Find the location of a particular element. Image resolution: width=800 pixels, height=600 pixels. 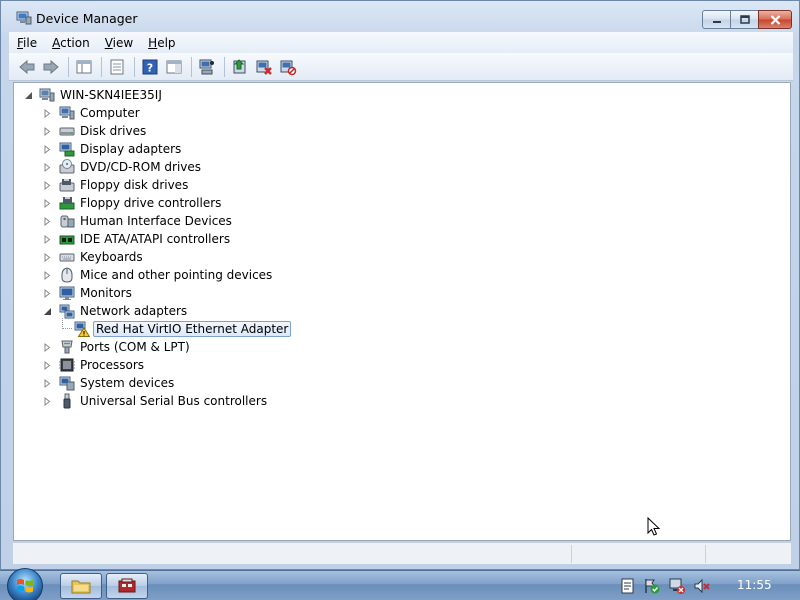

show-hide-icon is located at coordinates (174, 66).